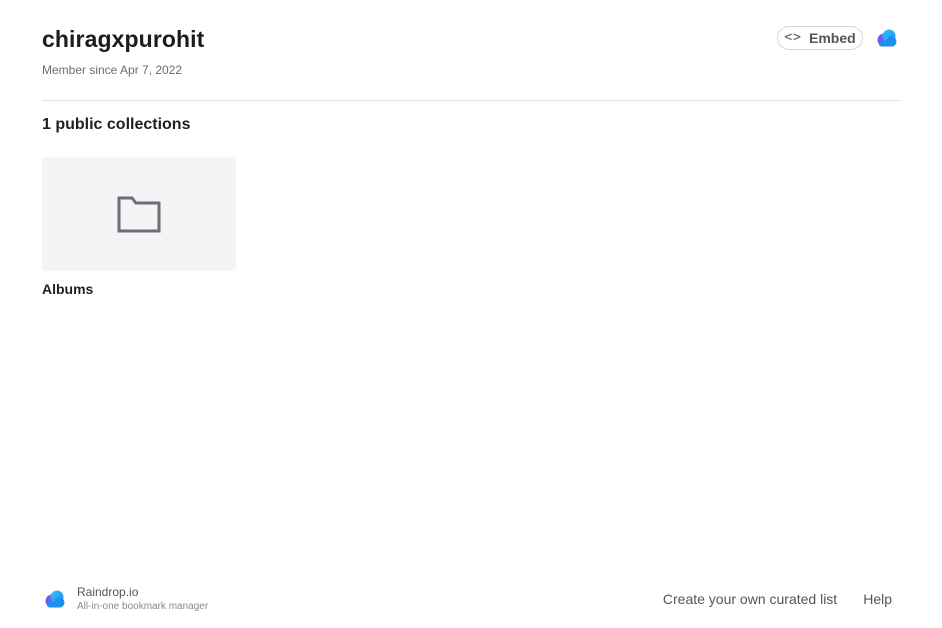  I want to click on collection-thumbnail, so click(139, 214).